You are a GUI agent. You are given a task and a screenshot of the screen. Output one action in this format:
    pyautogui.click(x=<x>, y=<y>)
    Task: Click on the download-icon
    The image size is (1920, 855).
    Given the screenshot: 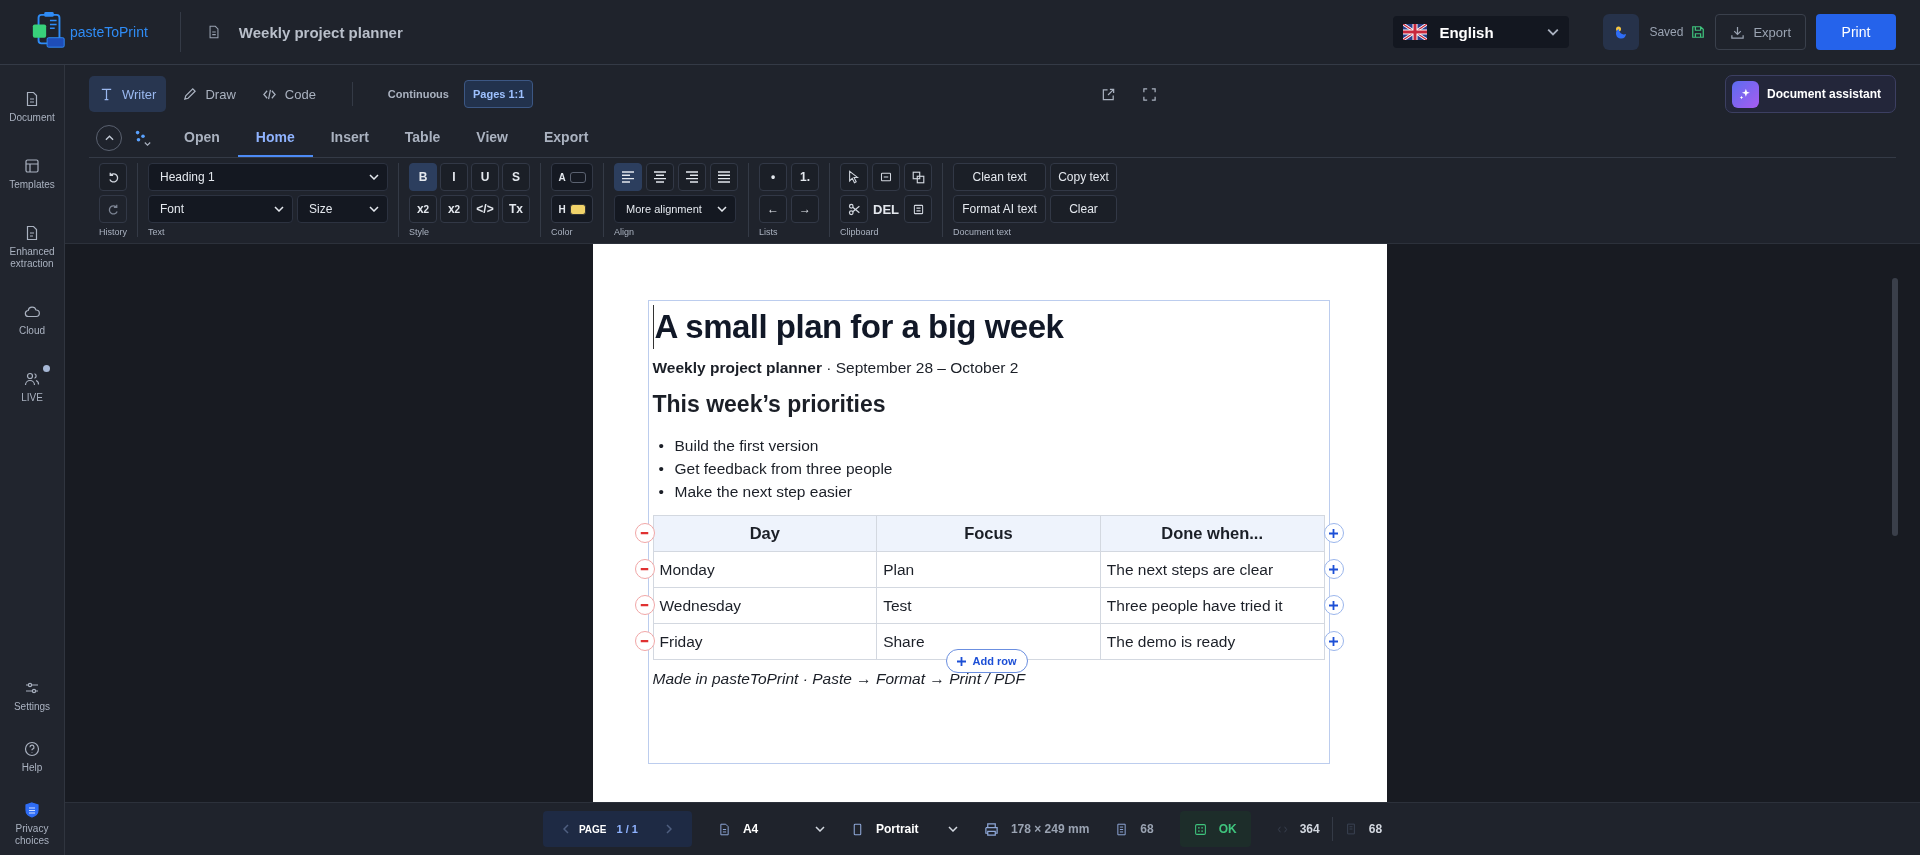 What is the action you would take?
    pyautogui.click(x=1738, y=32)
    